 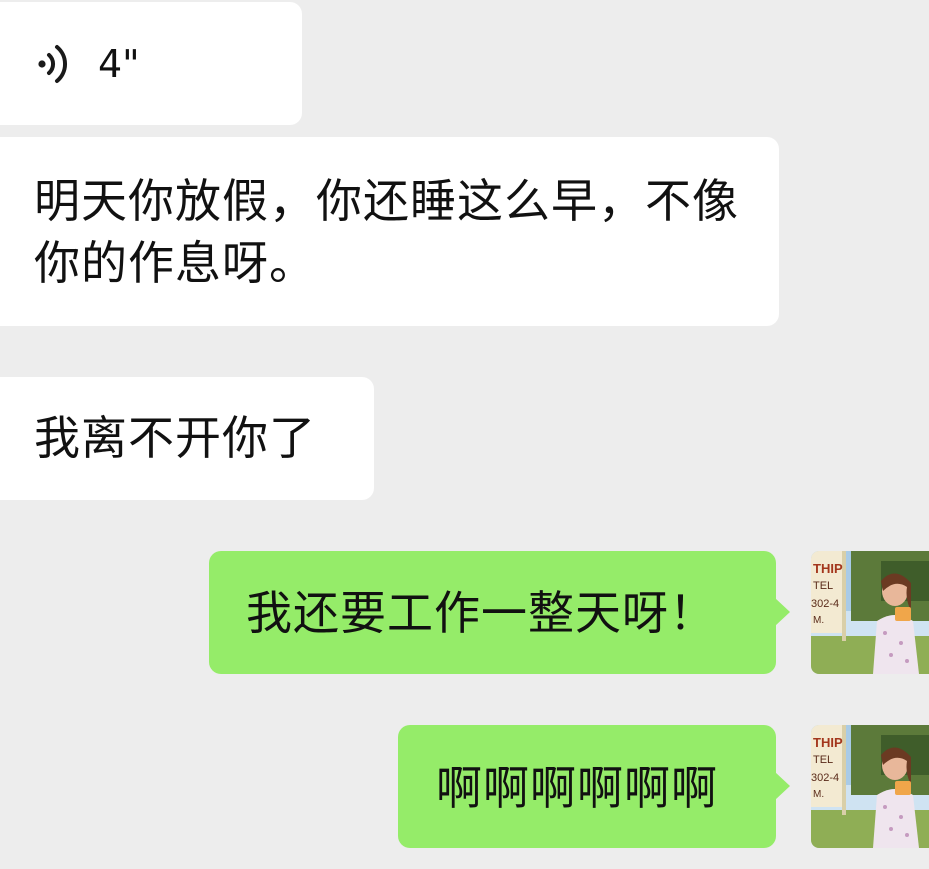 What do you see at coordinates (53, 63) in the screenshot?
I see `voice-wave-icon` at bounding box center [53, 63].